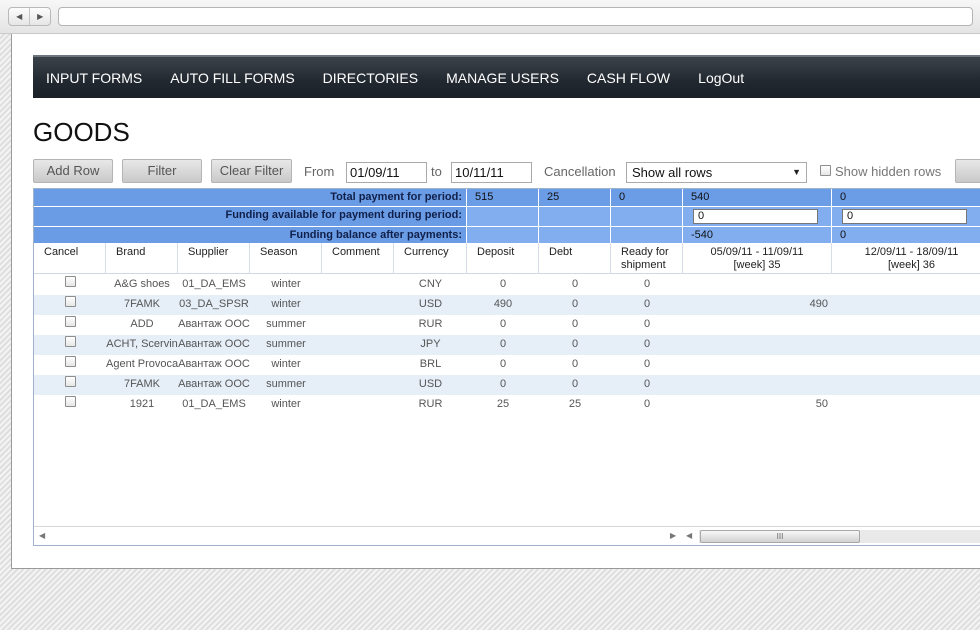  What do you see at coordinates (755, 216) in the screenshot?
I see `funding-week35-input: 0` at bounding box center [755, 216].